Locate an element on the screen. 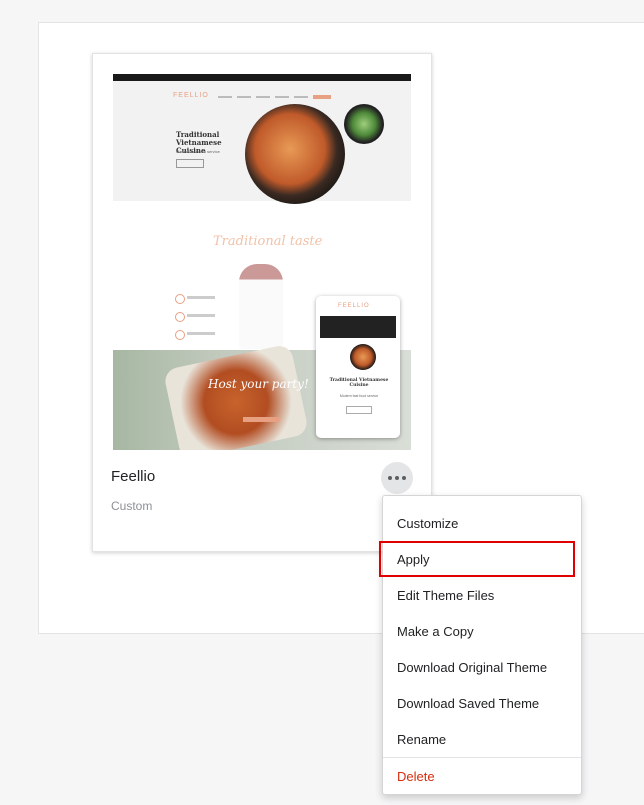  preview-ramen-bowl-image is located at coordinates (295, 154).